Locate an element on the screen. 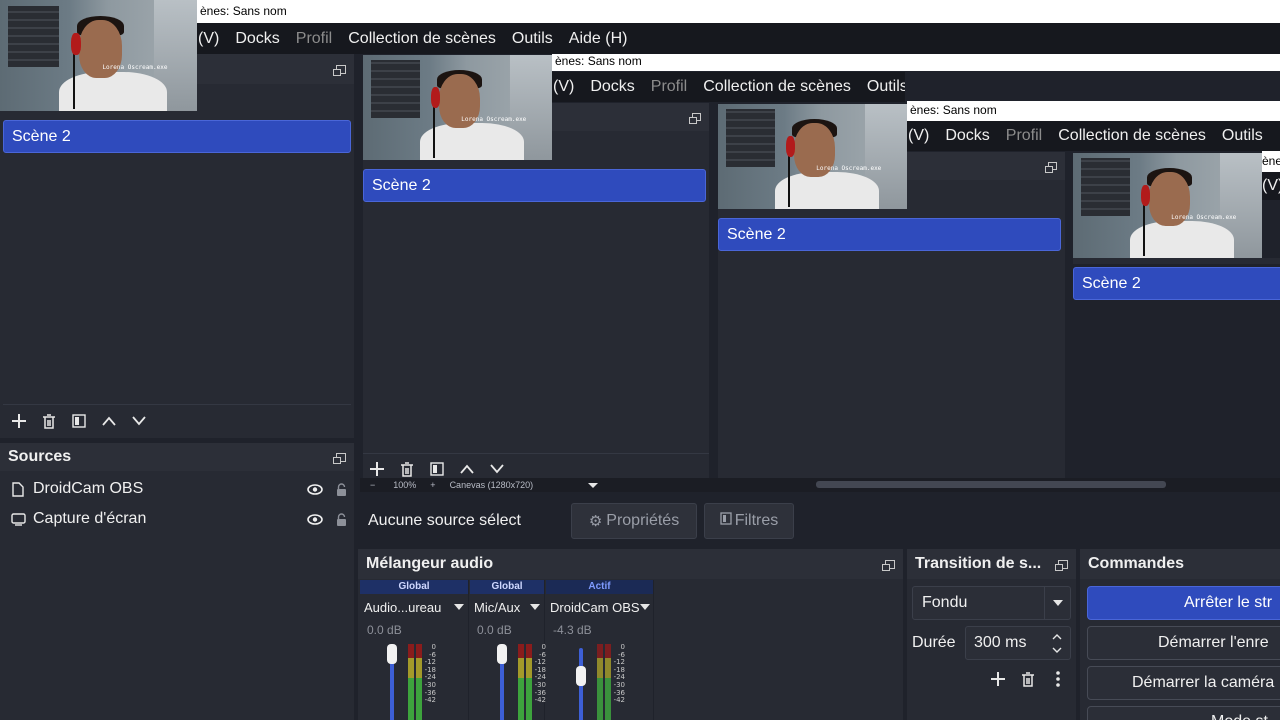  channel-name: Mic/Aux is located at coordinates (497, 607).